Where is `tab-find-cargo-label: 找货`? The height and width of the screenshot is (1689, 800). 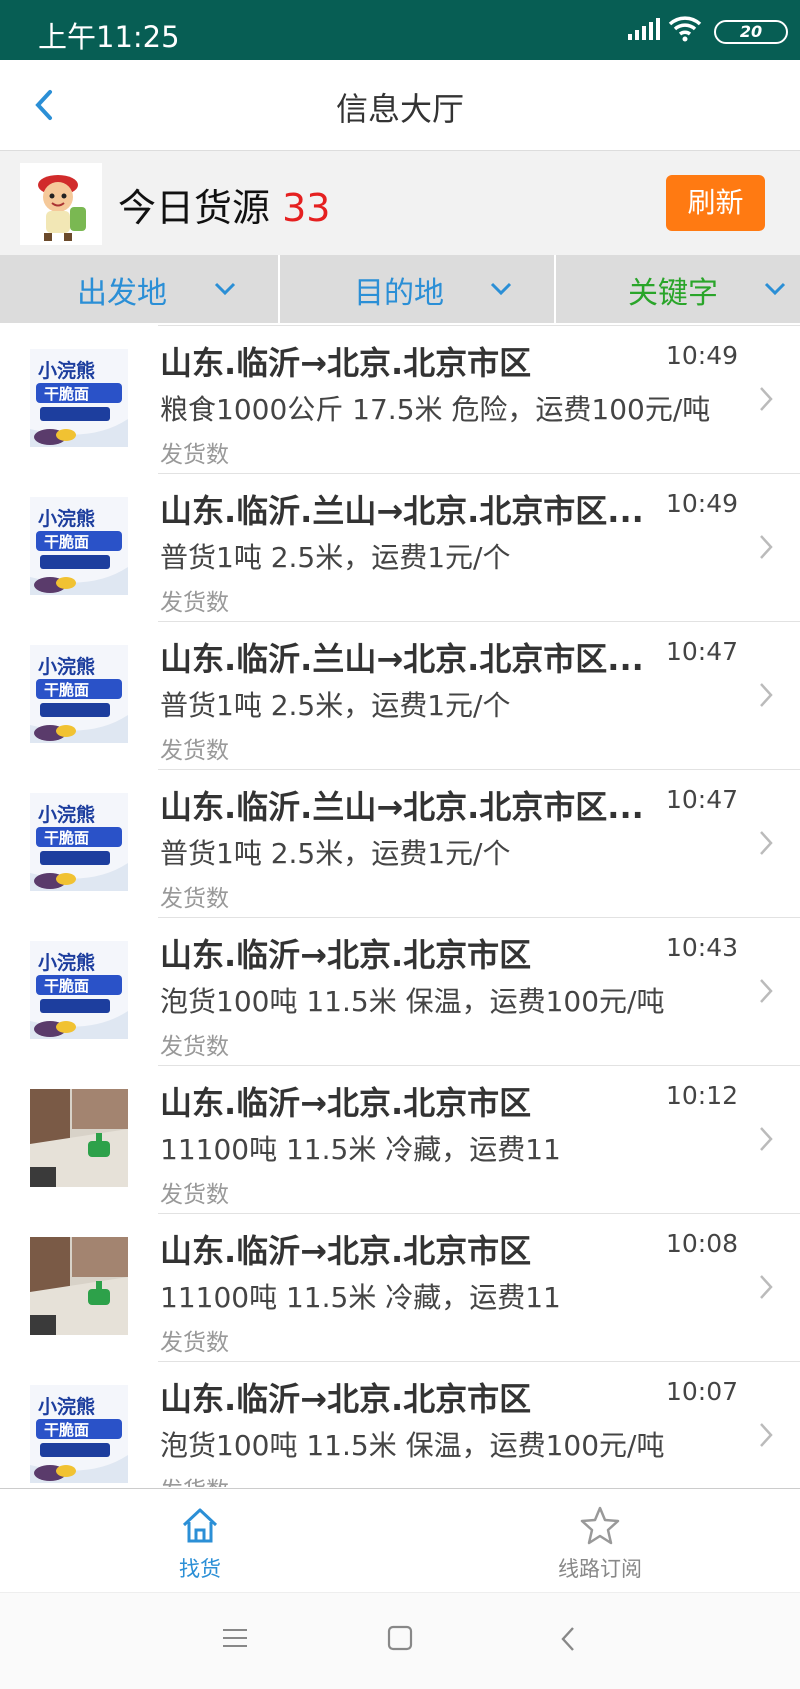
tab-find-cargo-label: 找货 is located at coordinates (200, 1569).